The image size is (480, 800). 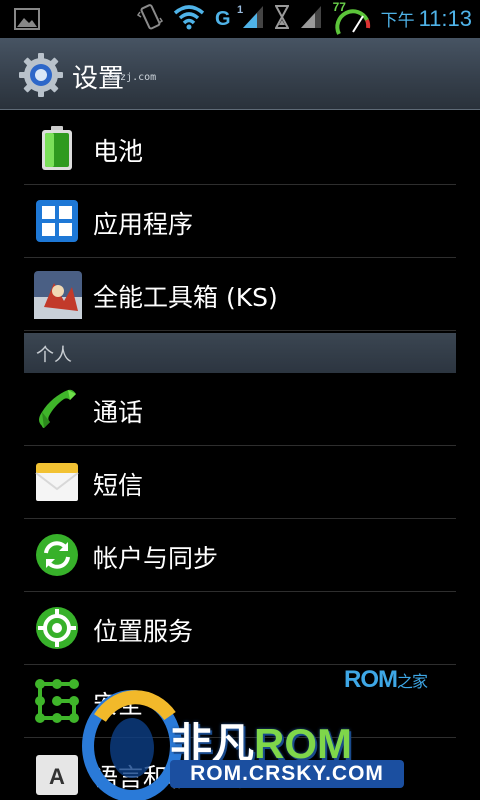 What do you see at coordinates (253, 19) in the screenshot?
I see `signal-icon` at bounding box center [253, 19].